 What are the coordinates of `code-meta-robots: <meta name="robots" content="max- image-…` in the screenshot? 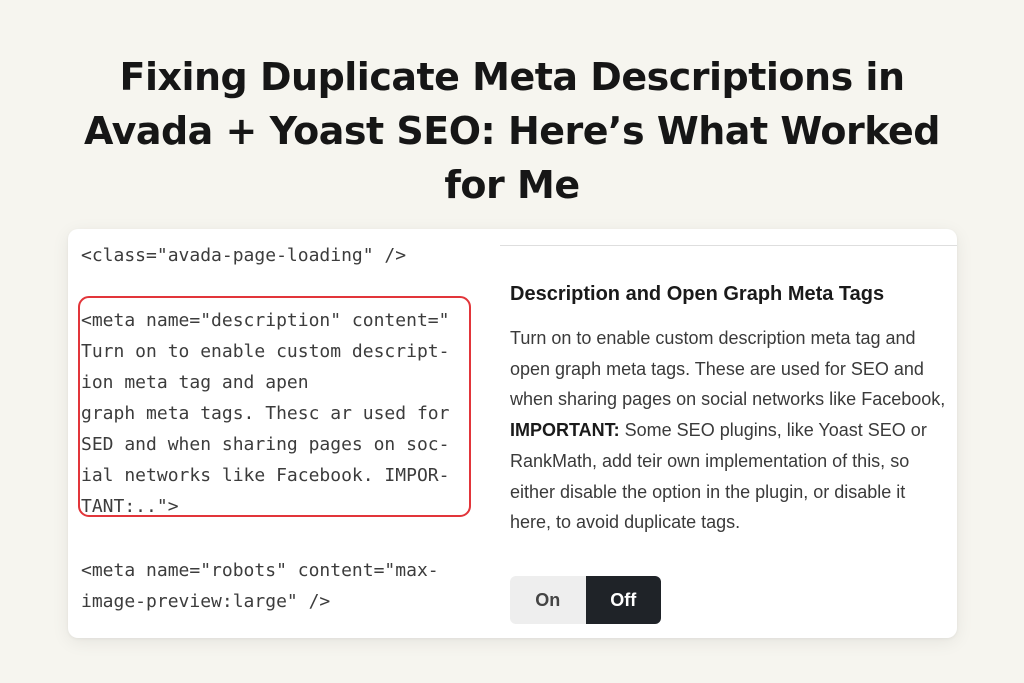 It's located at (260, 586).